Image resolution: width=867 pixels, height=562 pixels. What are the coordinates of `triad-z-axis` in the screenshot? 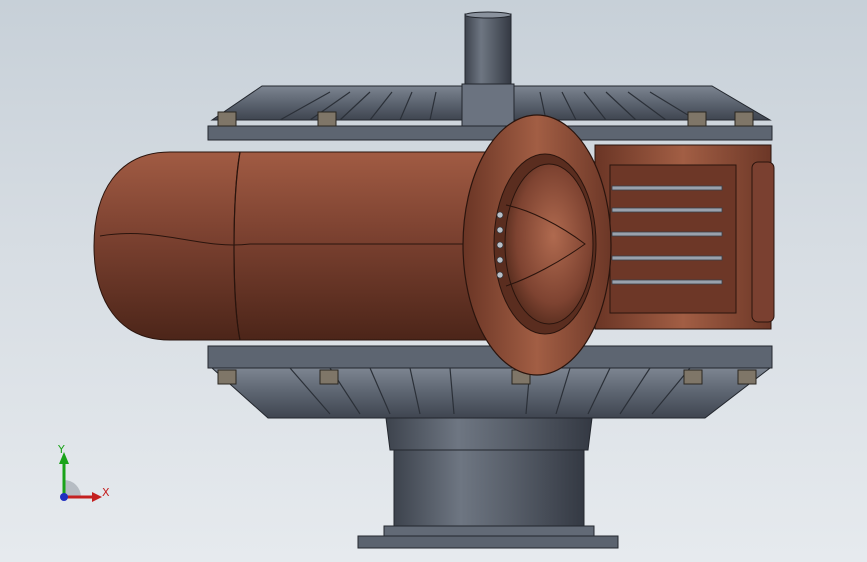 It's located at (64, 497).